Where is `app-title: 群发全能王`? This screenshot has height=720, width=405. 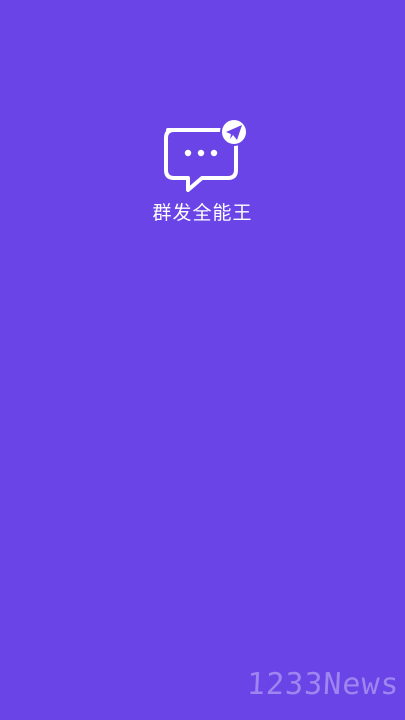 app-title: 群发全能王 is located at coordinates (202, 213).